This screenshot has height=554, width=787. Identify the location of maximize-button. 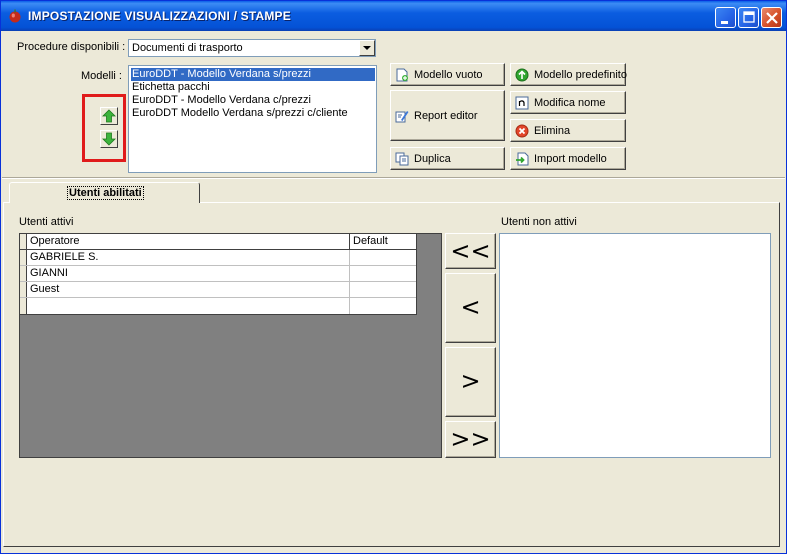
(748, 17).